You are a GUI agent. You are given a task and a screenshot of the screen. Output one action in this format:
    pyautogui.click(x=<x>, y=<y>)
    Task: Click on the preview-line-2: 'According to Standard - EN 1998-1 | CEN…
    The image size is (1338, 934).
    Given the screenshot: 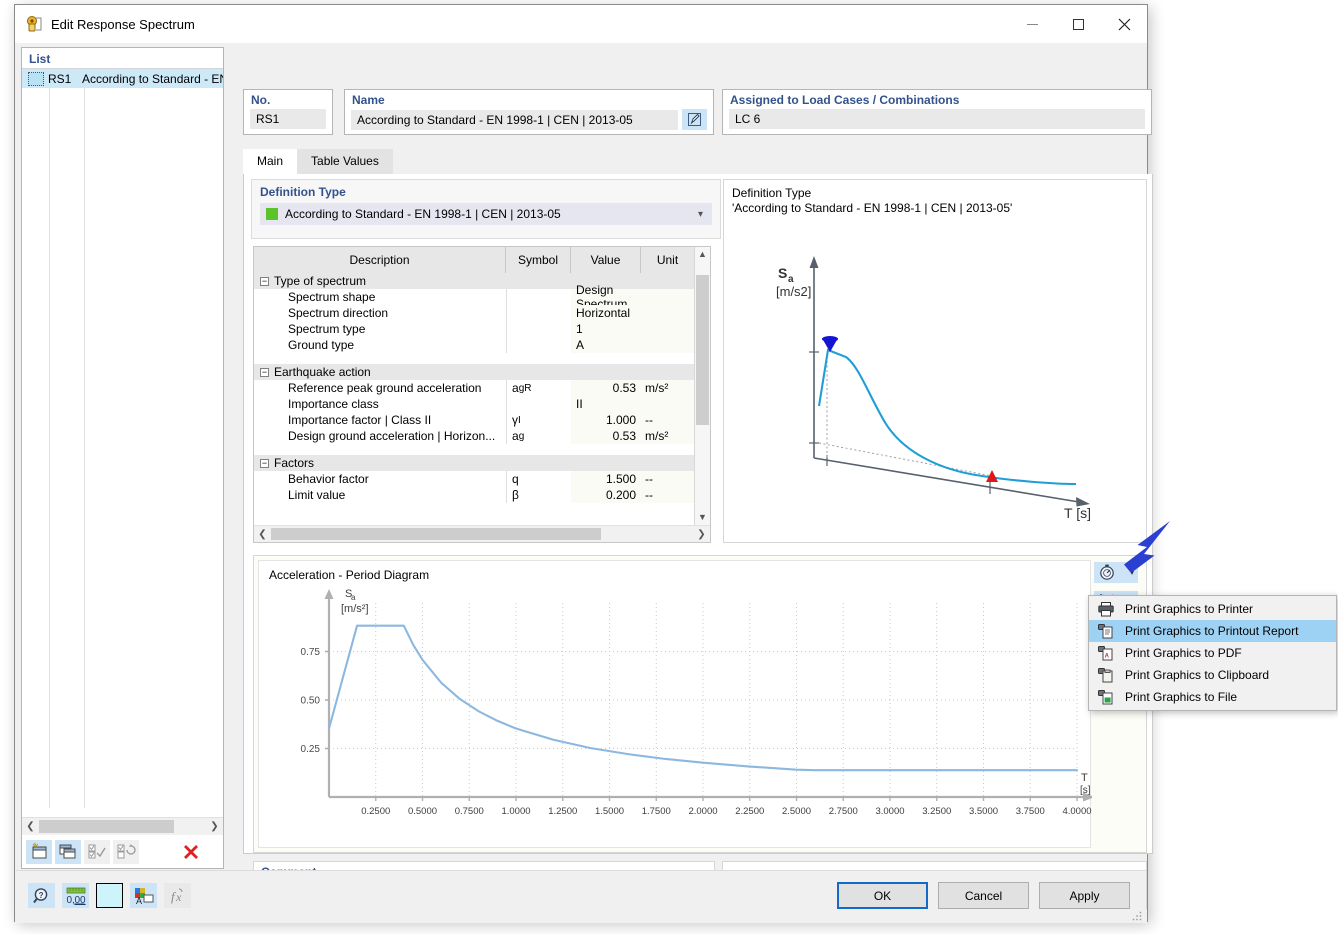 What is the action you would take?
    pyautogui.click(x=872, y=208)
    